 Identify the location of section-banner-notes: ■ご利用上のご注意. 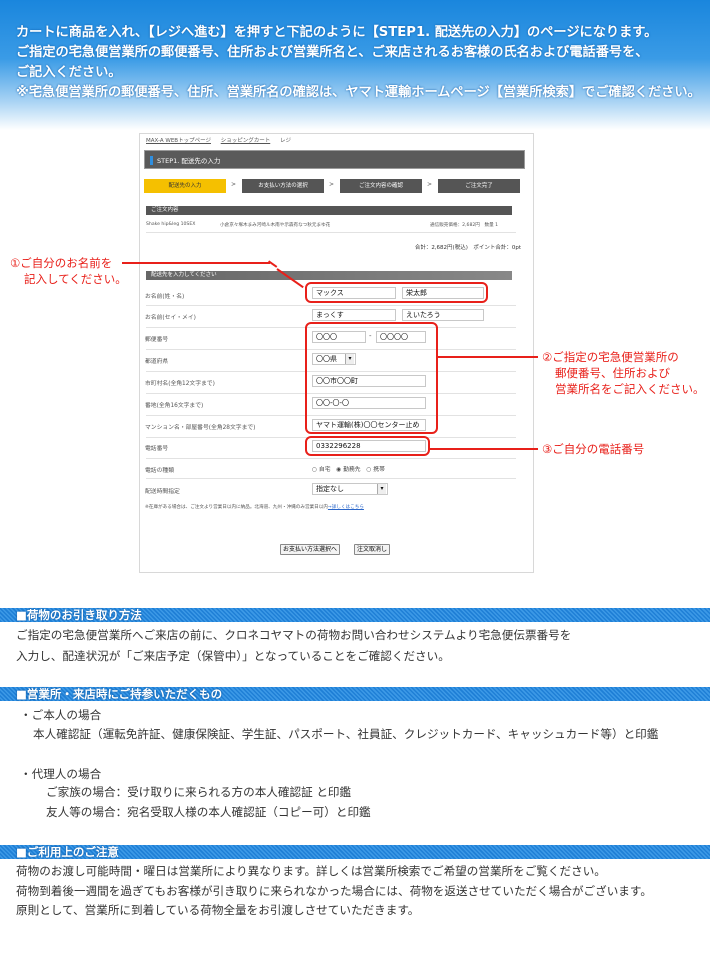
(355, 852).